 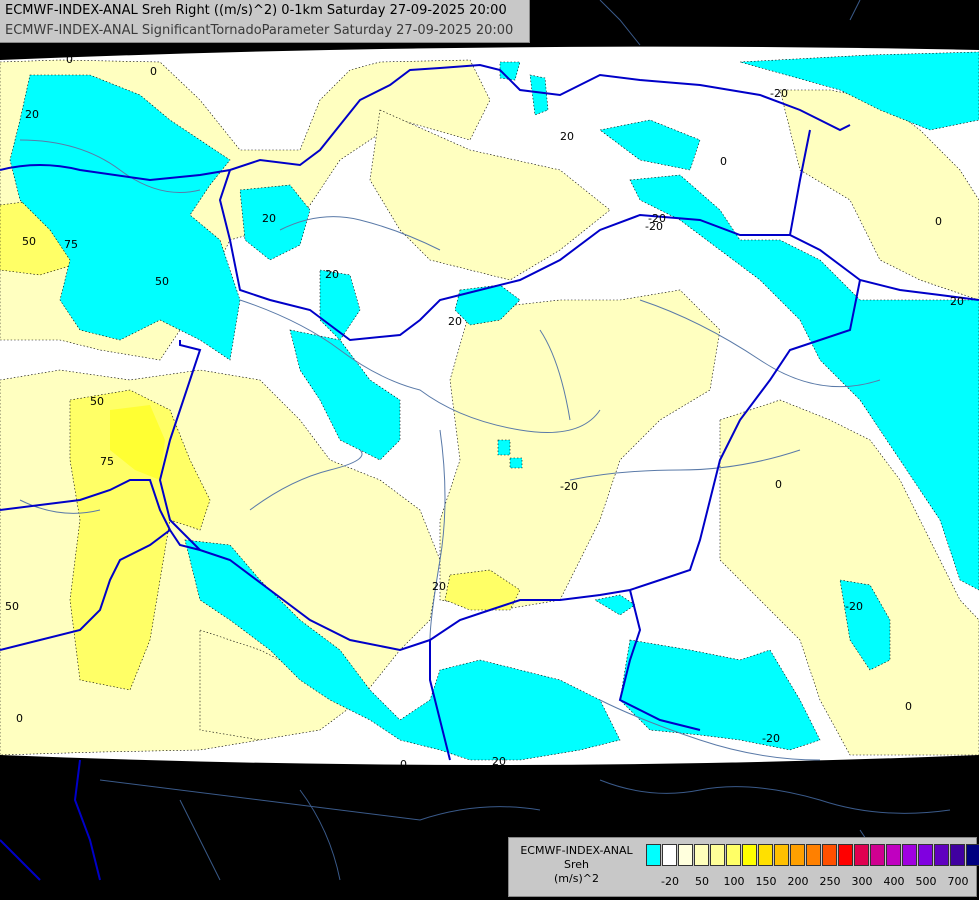 I want to click on legend-title: ECMWF-INDEX-ANAL Sreh (m/s)^2, so click(x=576, y=865).